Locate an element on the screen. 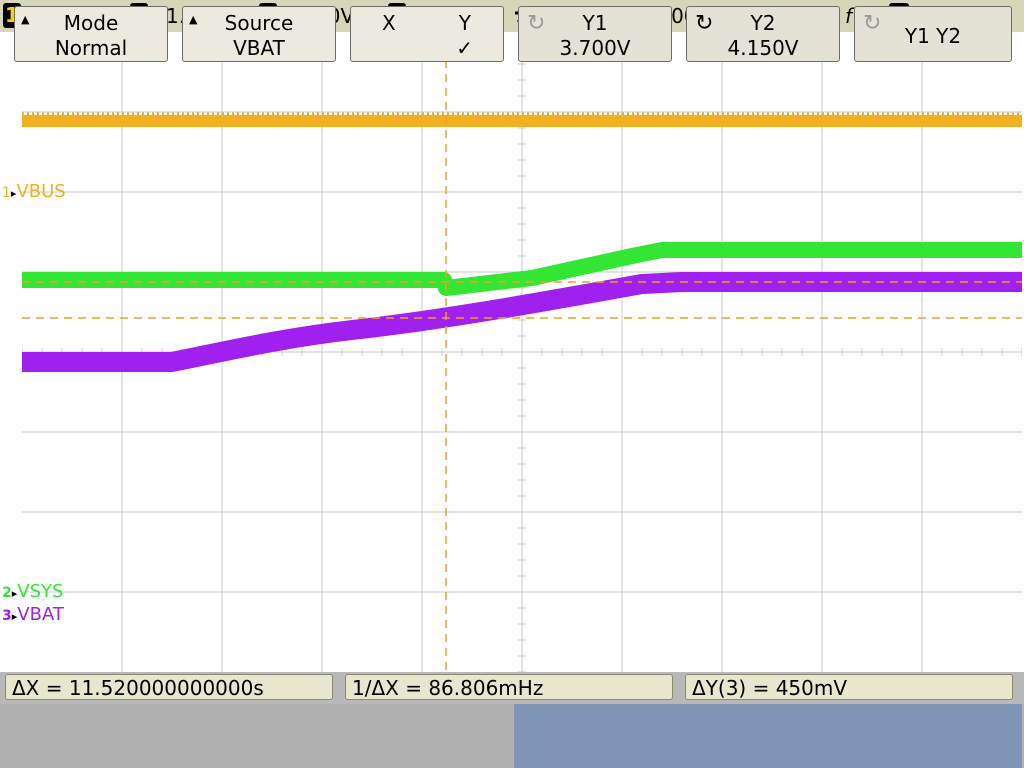  y1-y2-softkey: ↻ Y1 Y2 is located at coordinates (933, 34).